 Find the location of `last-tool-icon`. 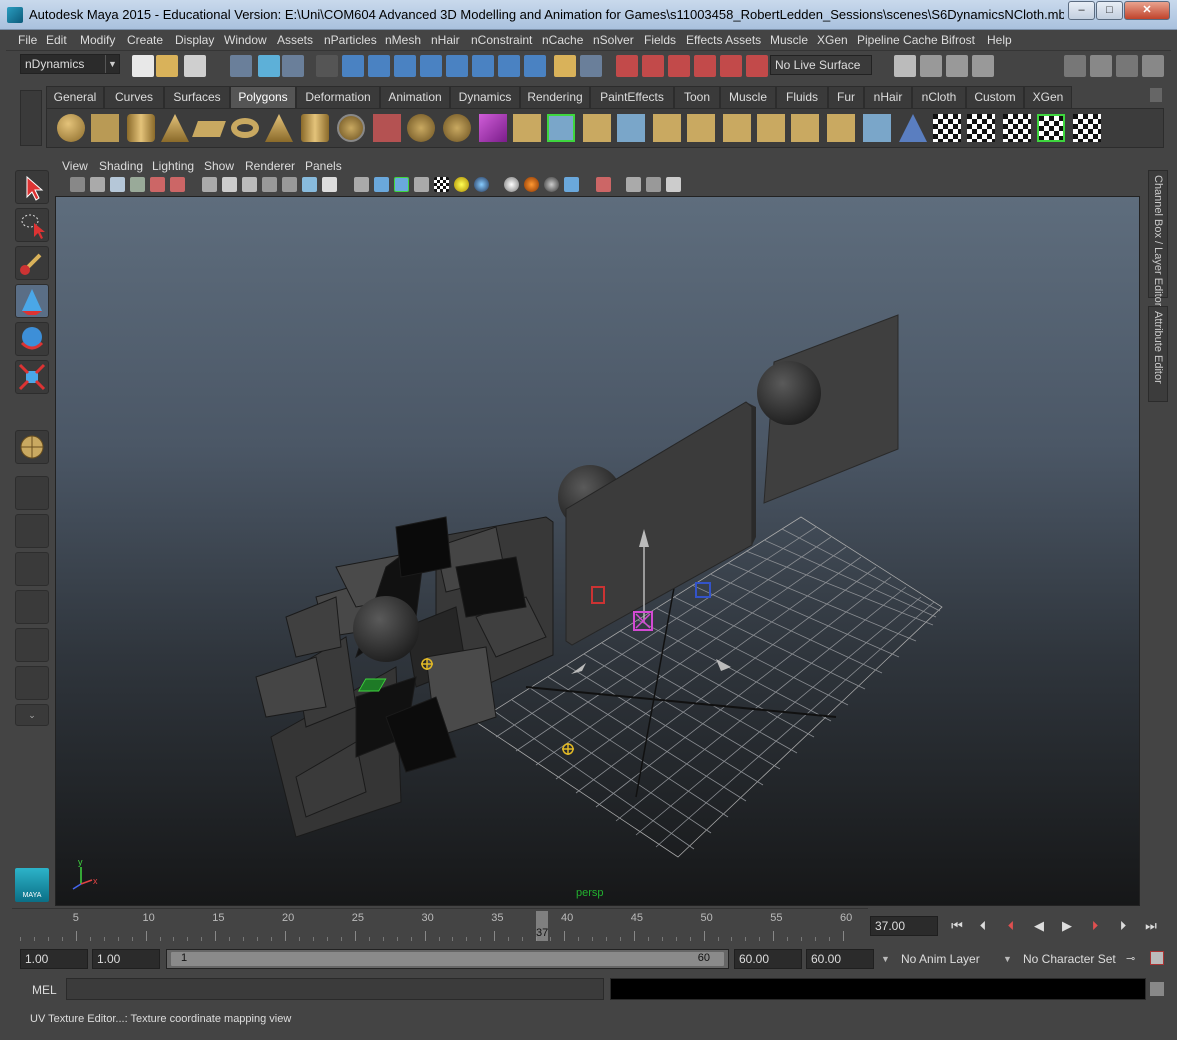

last-tool-icon is located at coordinates (32, 447).